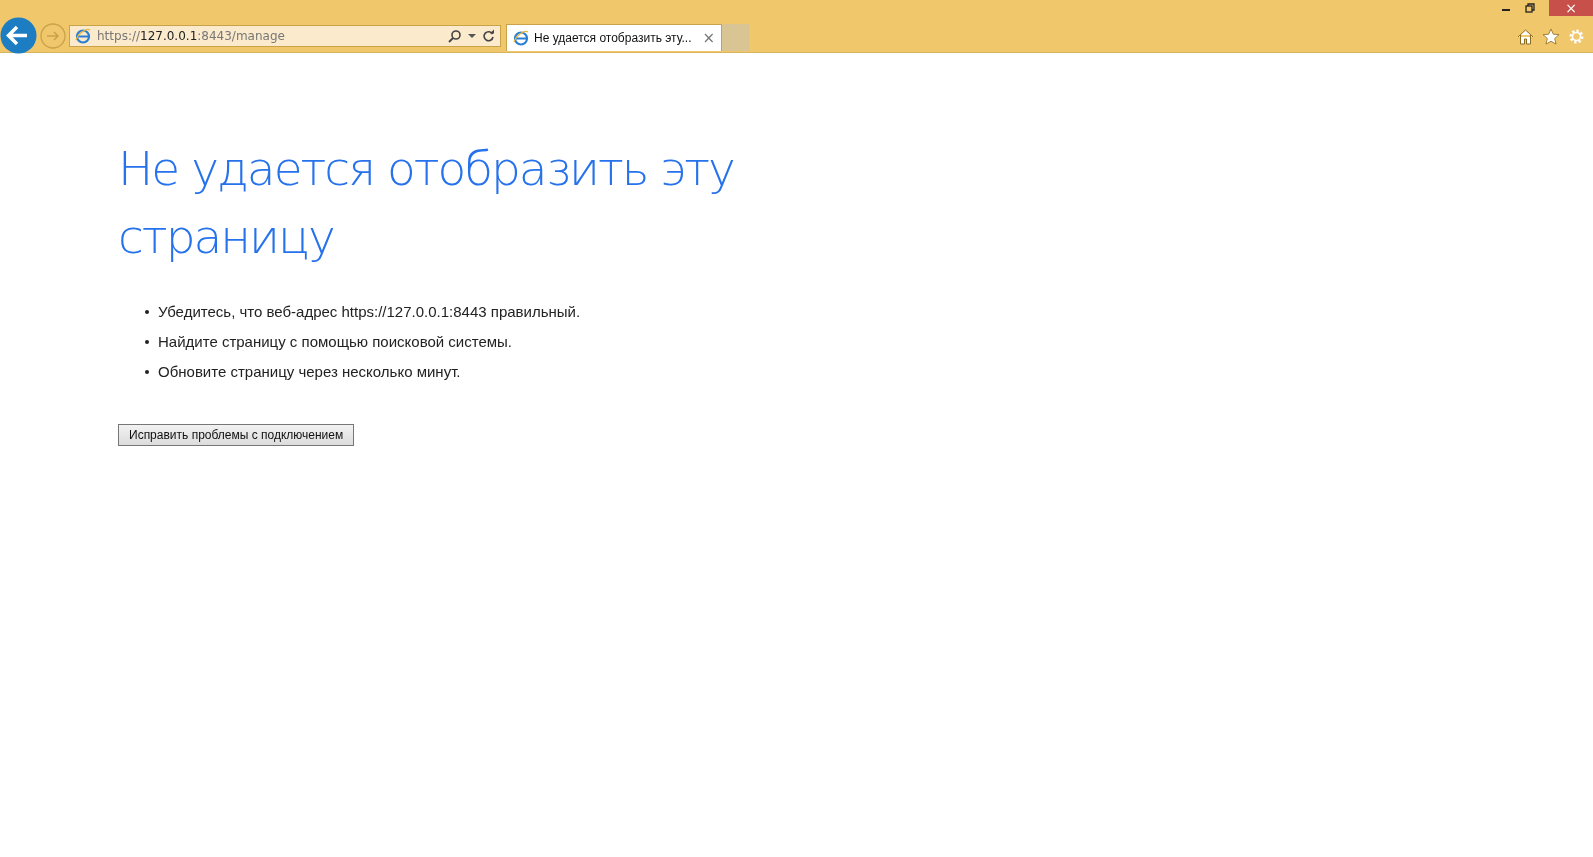 The image size is (1593, 857). I want to click on browser-tab: Не удается отобразить эту... ×, so click(614, 37).